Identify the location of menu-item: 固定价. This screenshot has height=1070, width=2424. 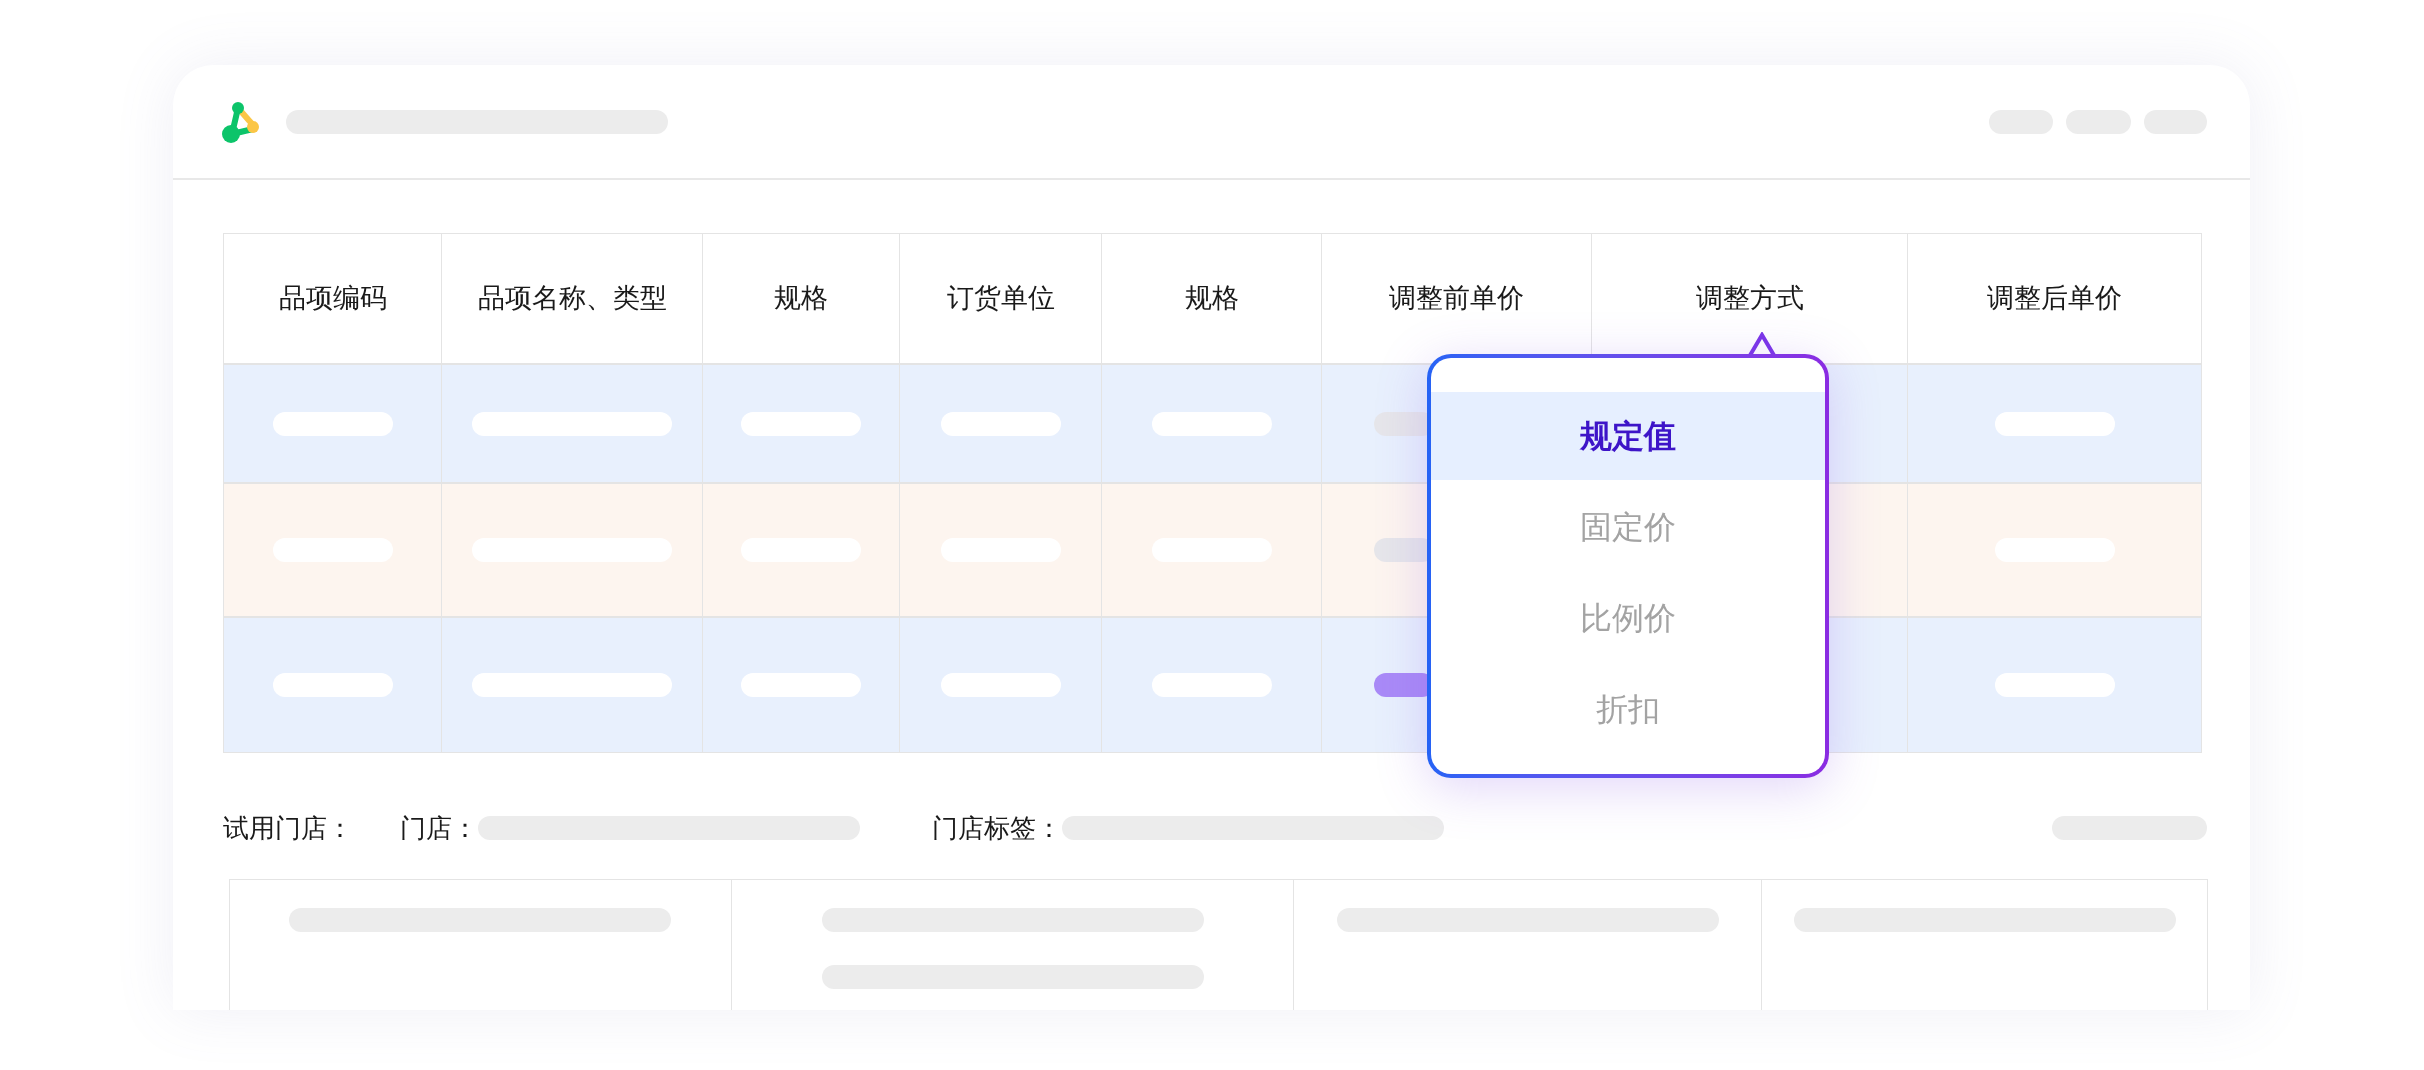
(1628, 527).